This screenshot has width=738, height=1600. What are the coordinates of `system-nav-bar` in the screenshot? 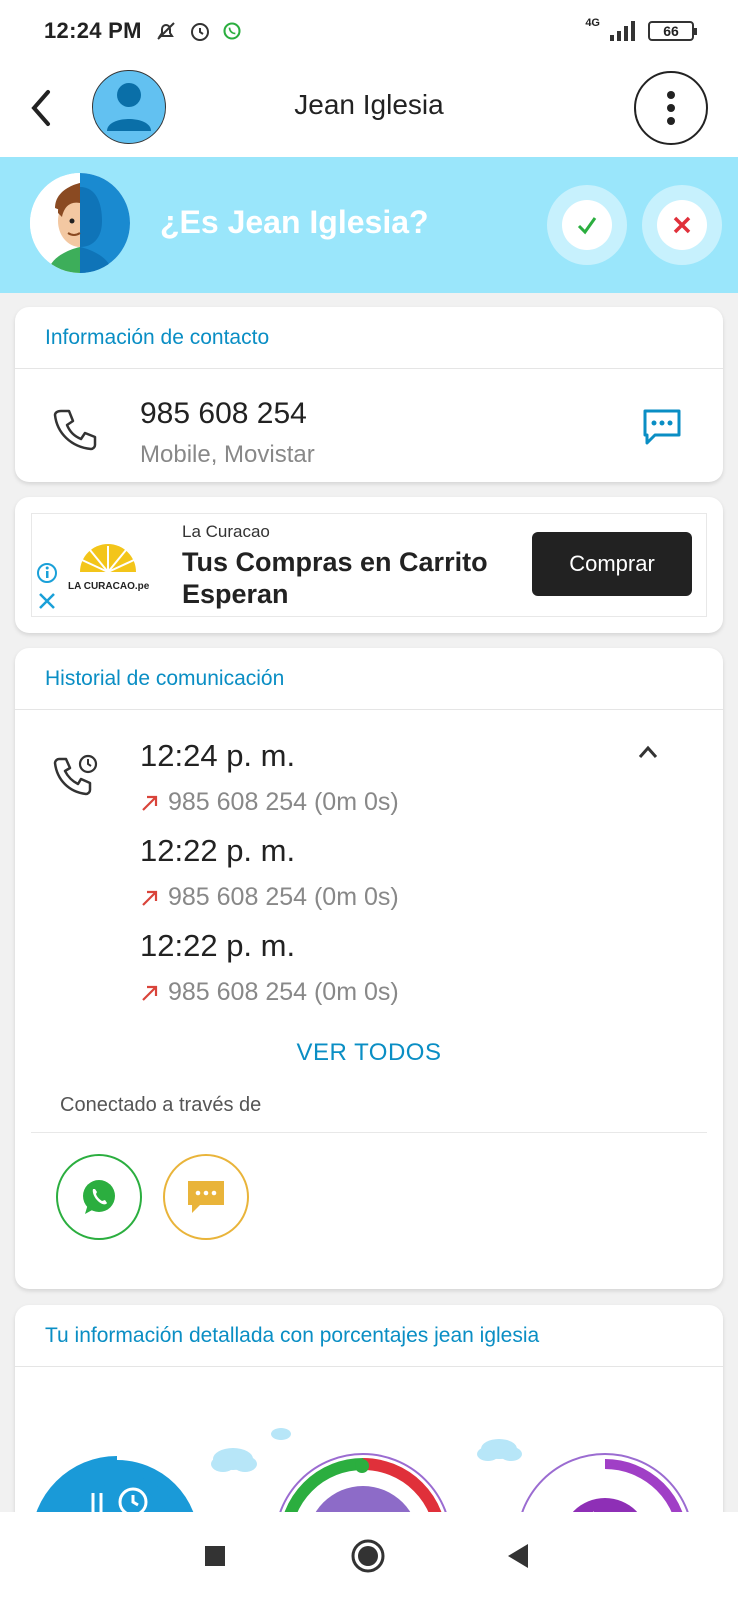 It's located at (369, 1556).